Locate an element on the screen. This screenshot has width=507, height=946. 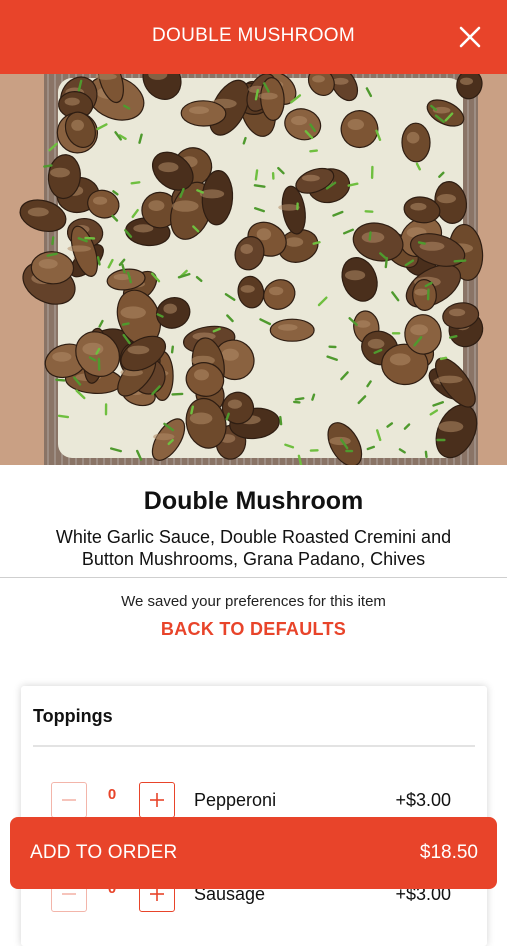
close-icon is located at coordinates (470, 37).